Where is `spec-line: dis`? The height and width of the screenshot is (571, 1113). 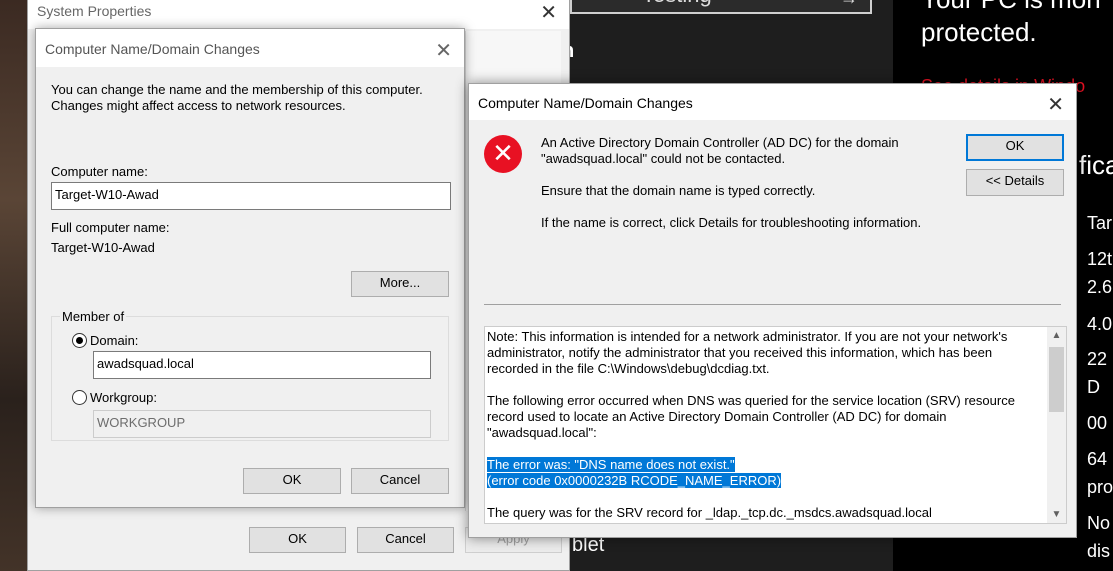 spec-line: dis is located at coordinates (1099, 551).